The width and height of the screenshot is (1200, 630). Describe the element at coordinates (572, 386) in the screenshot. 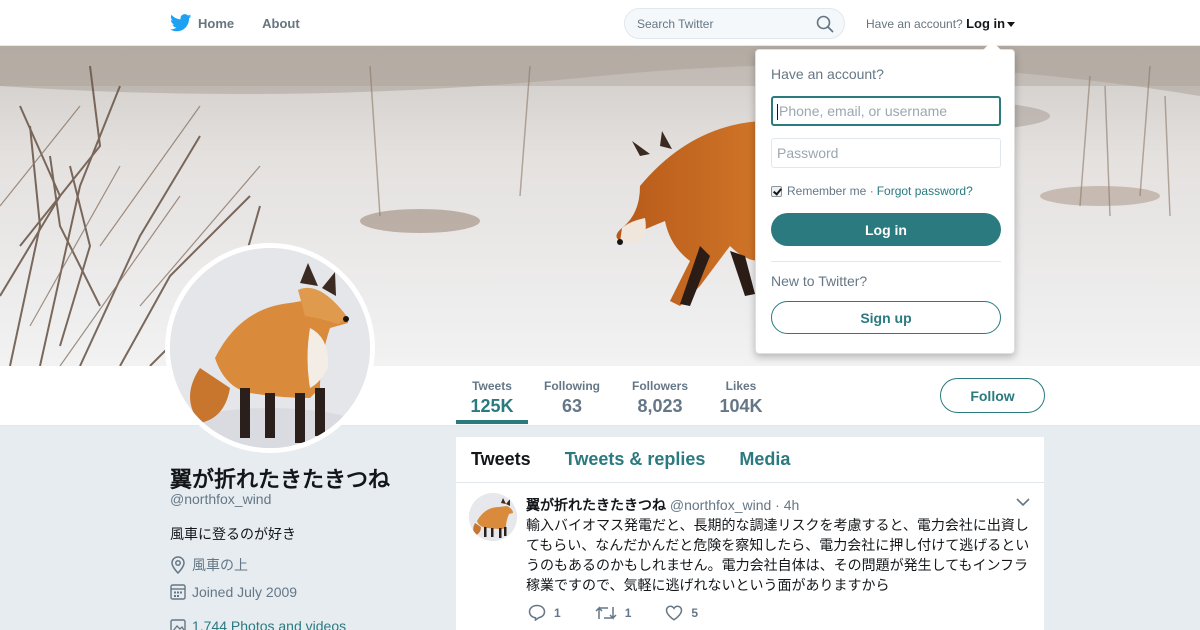

I see `stat-label: Following` at that location.